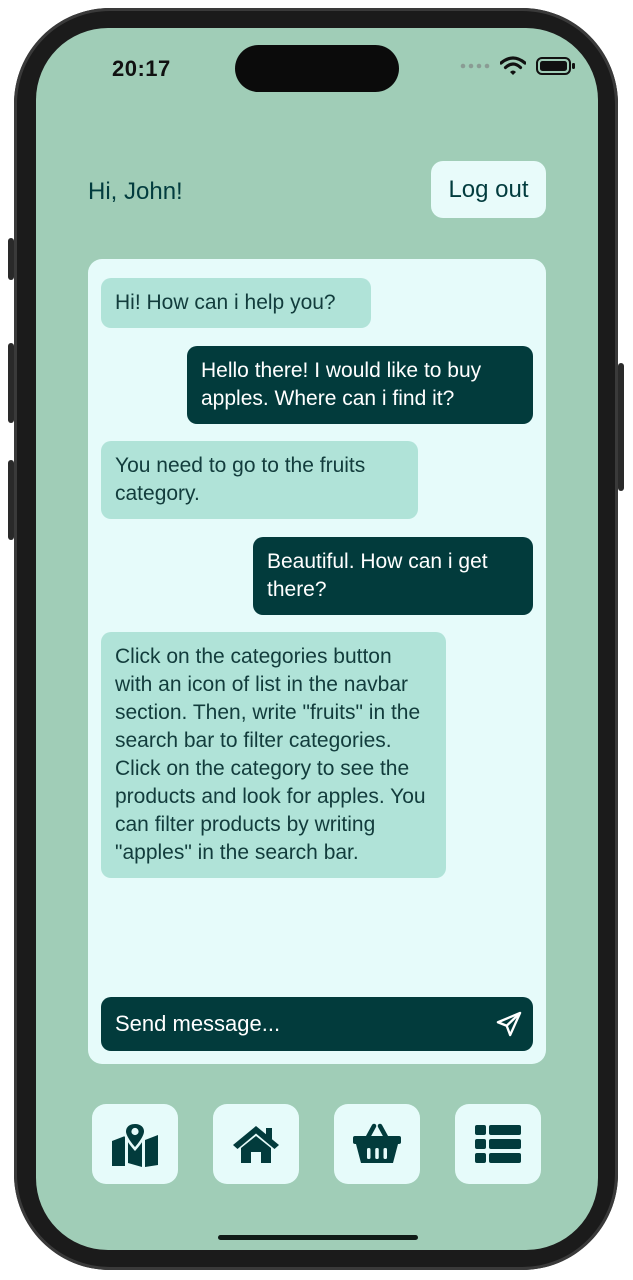 This screenshot has width=633, height=1280. What do you see at coordinates (11, 383) in the screenshot?
I see `volume-up-button` at bounding box center [11, 383].